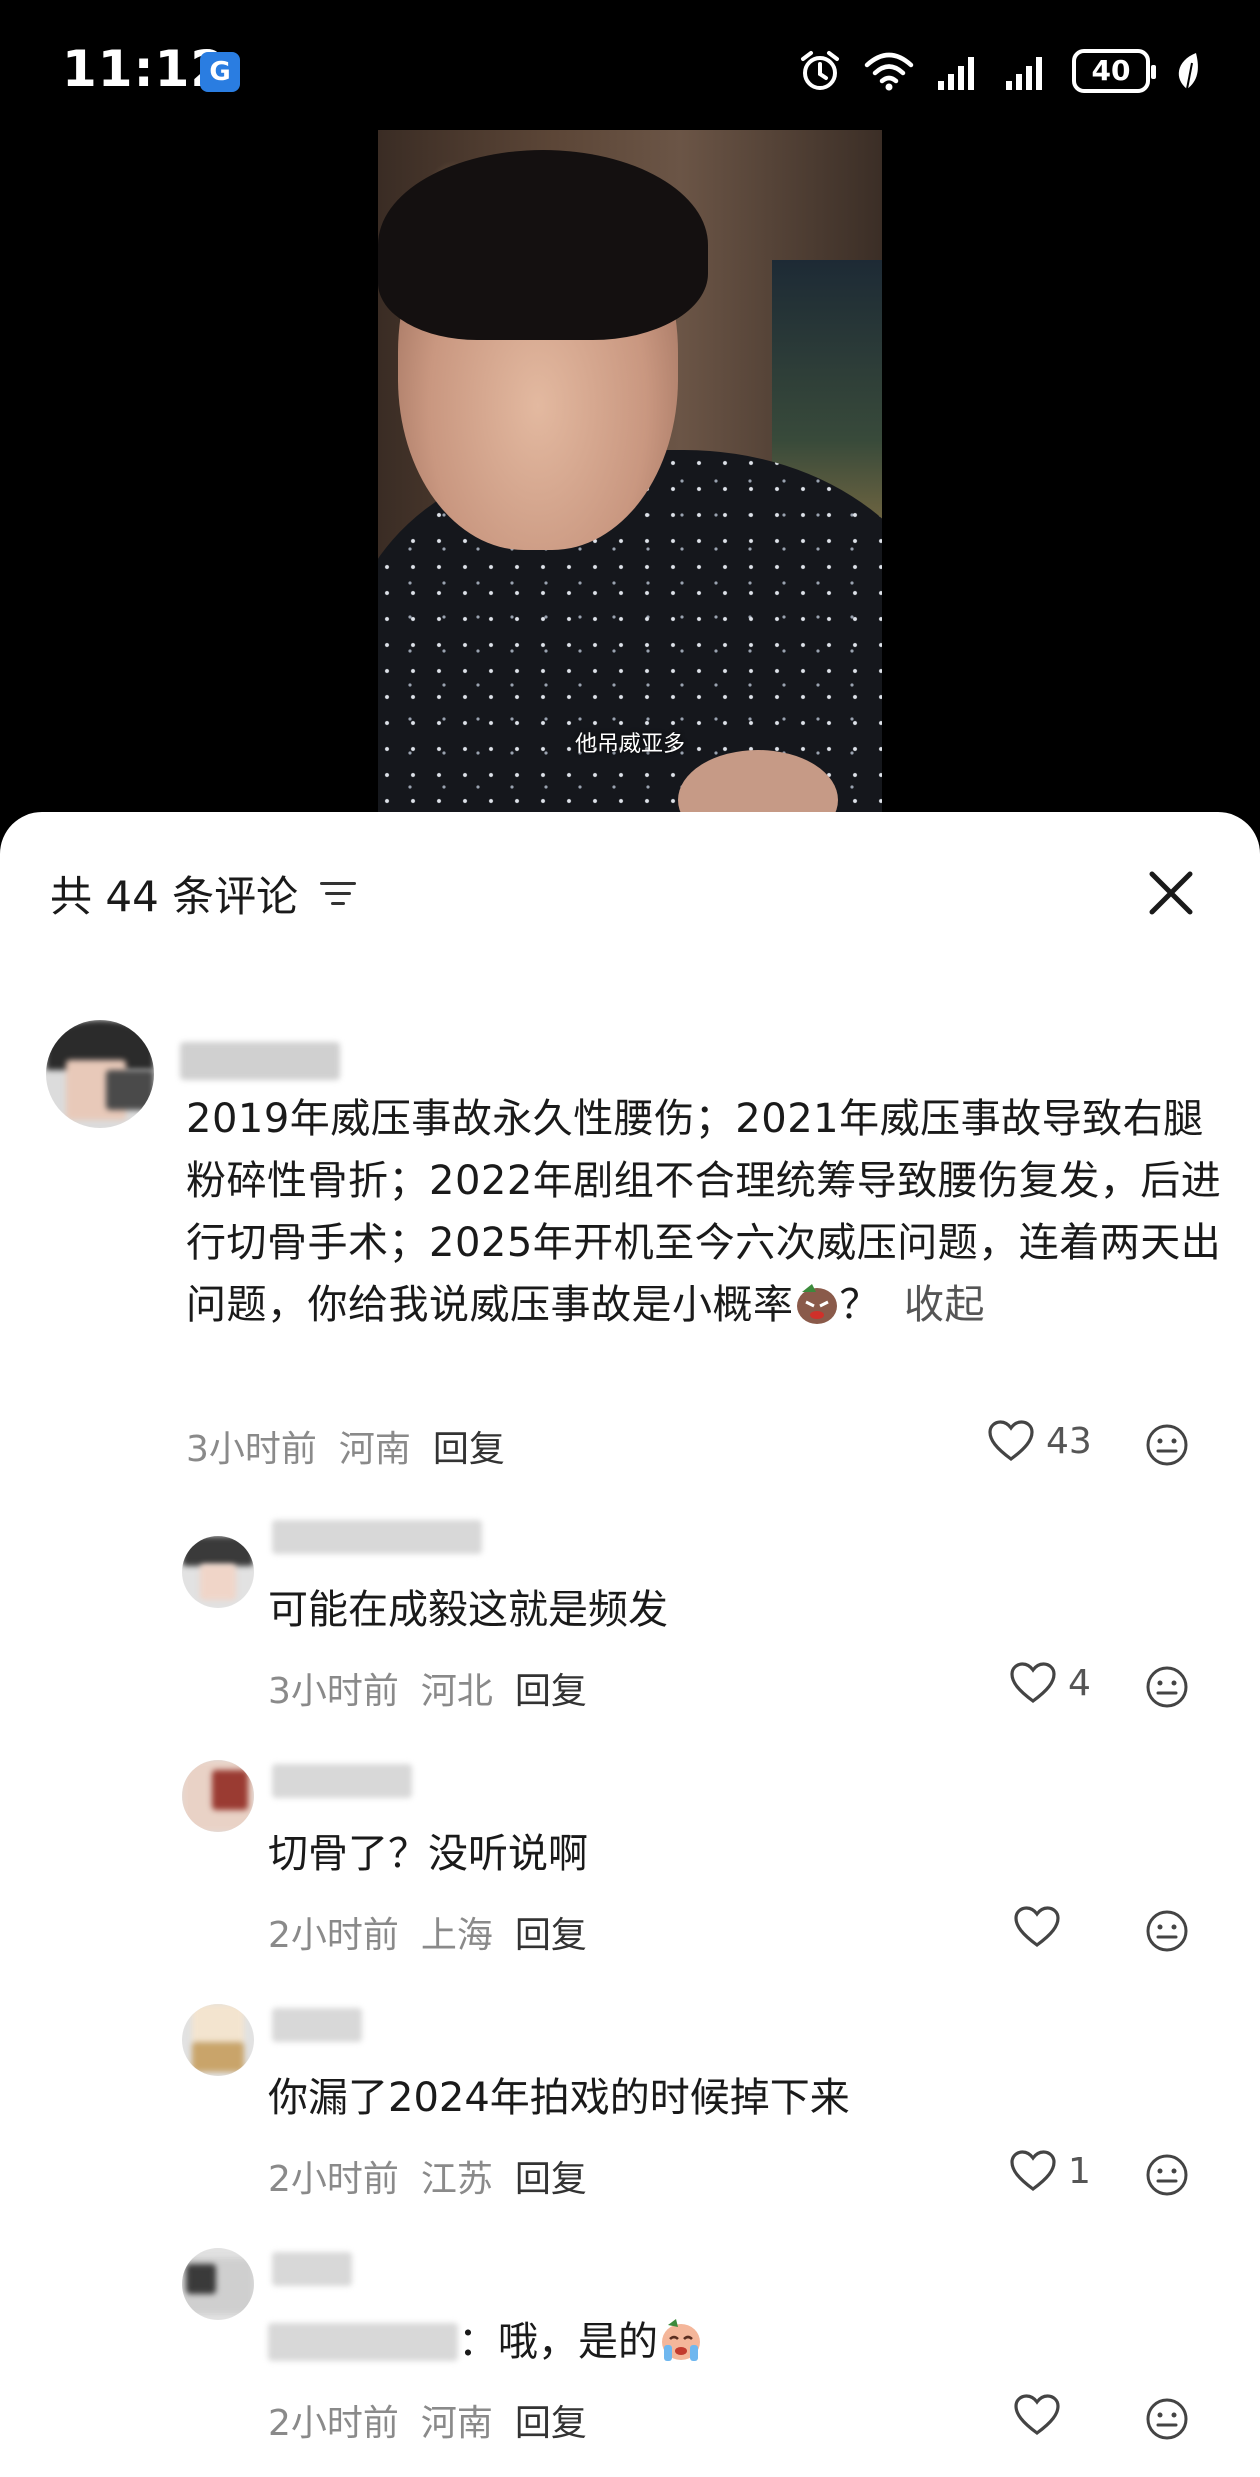  I want to click on comment-meta: 2小时前 江苏 回复, so click(427, 2176).